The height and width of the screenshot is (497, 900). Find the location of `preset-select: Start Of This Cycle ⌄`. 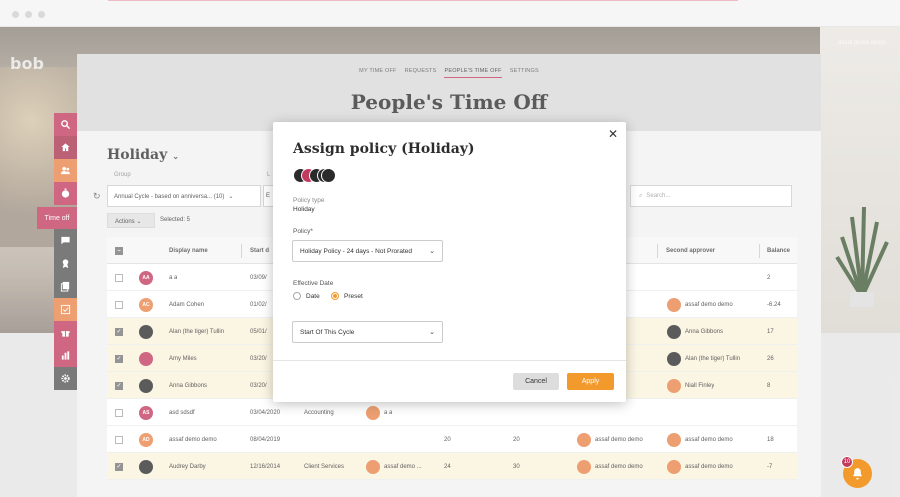

preset-select: Start Of This Cycle ⌄ is located at coordinates (367, 332).